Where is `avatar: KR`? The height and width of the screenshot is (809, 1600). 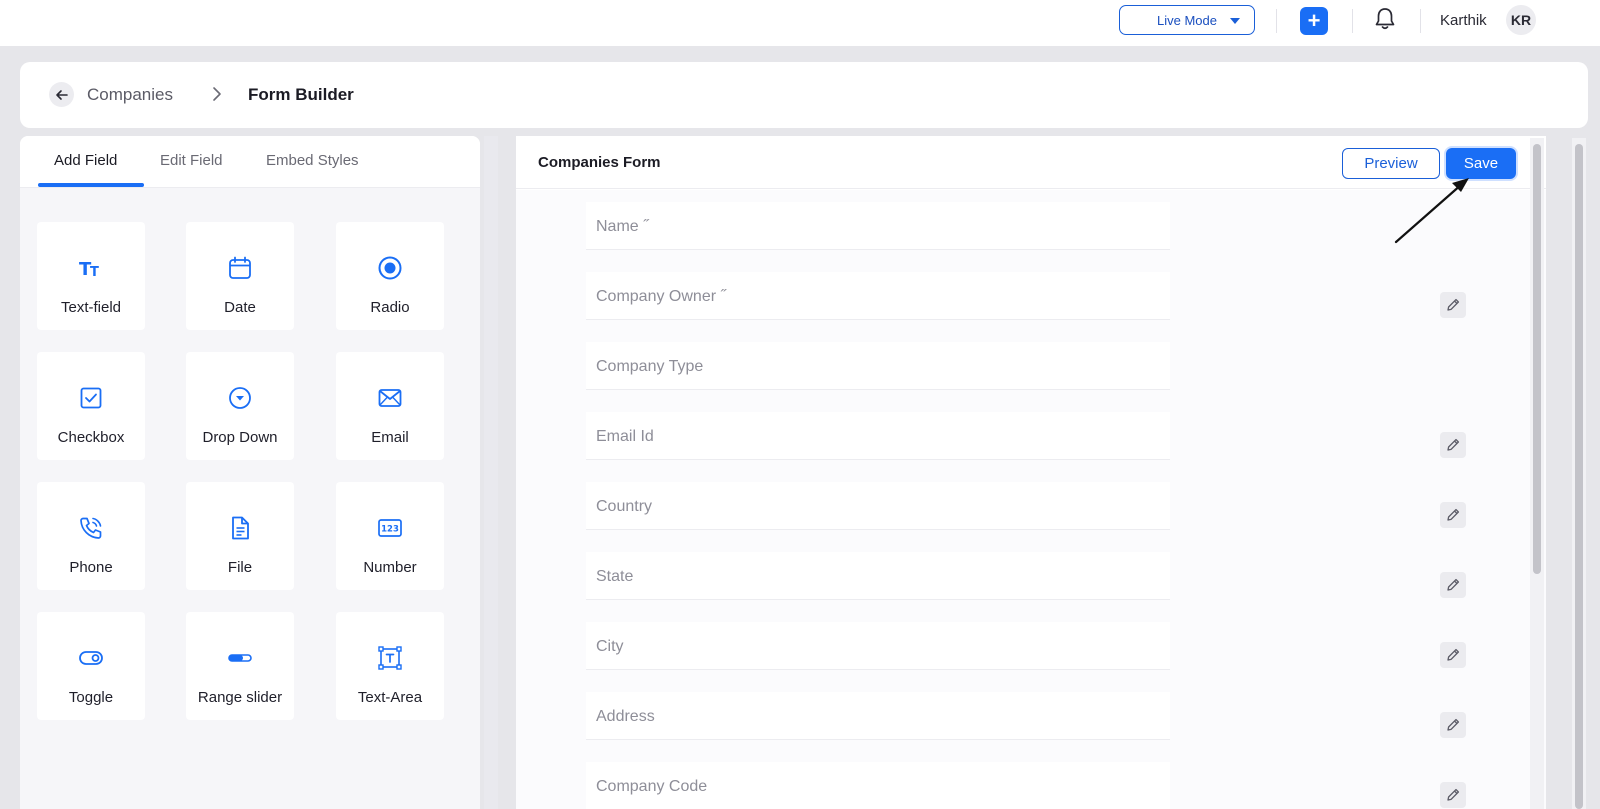
avatar: KR is located at coordinates (1521, 20).